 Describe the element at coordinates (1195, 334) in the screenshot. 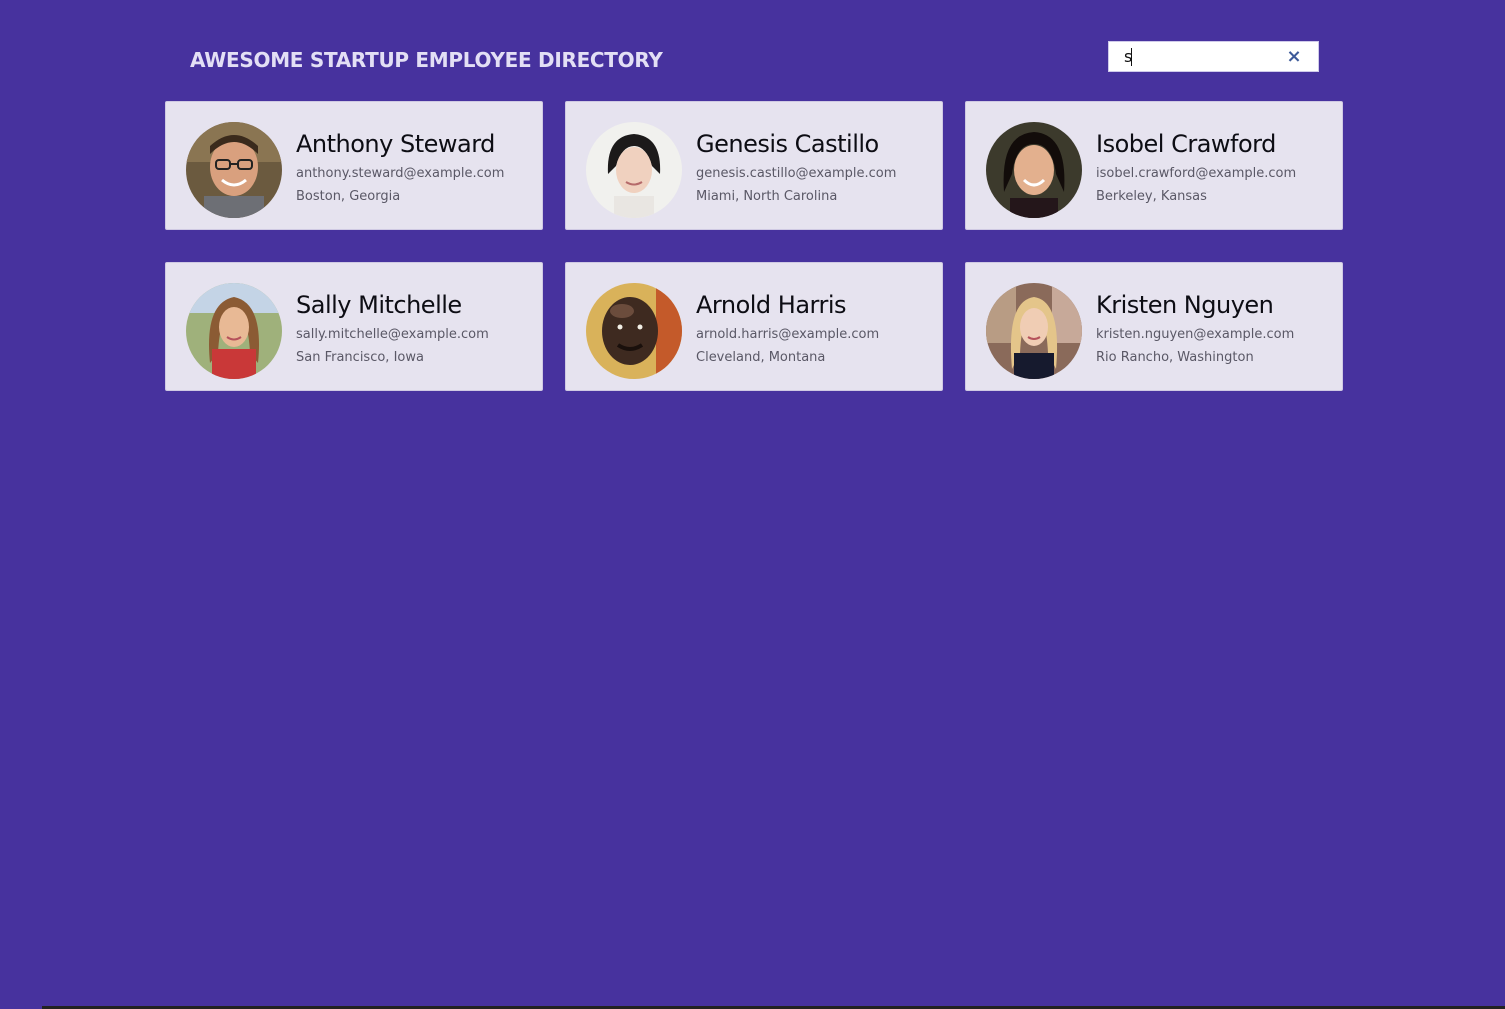

I see `employee-email: kristen.nguyen@example.com` at that location.